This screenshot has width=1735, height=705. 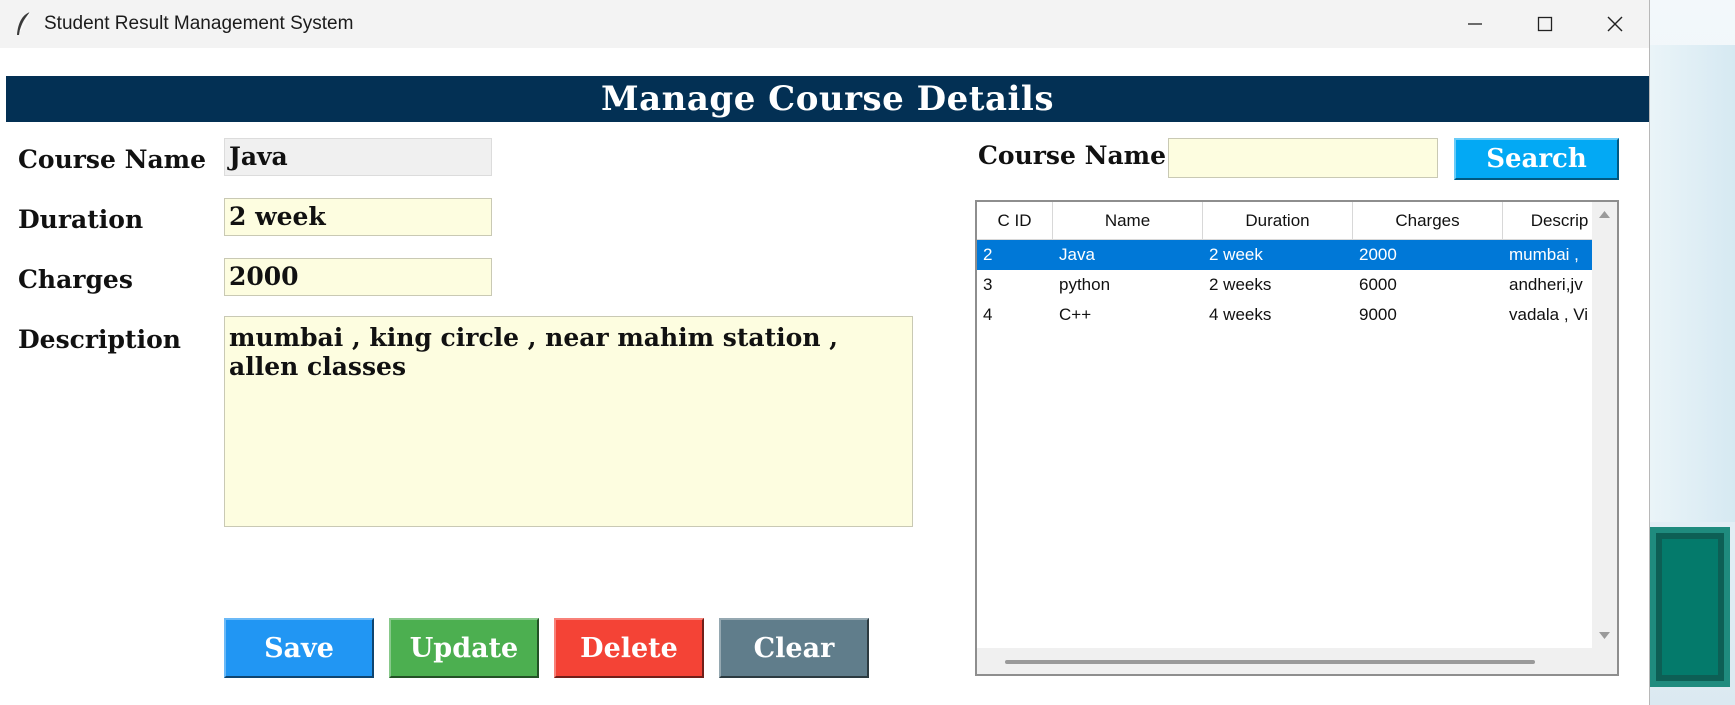 I want to click on table-row: 2 Java 2 week 2000 mumbai ,, so click(x=1284, y=255).